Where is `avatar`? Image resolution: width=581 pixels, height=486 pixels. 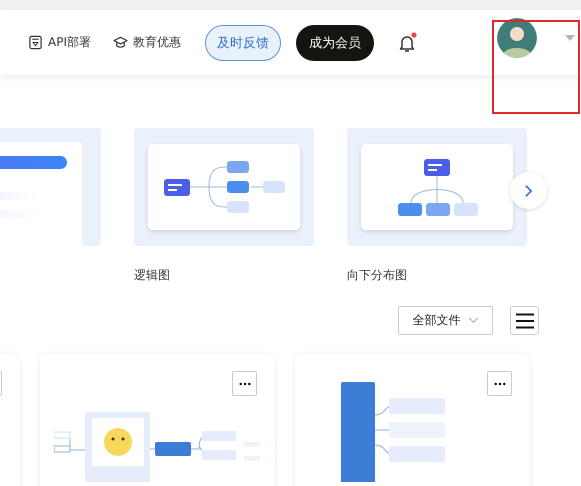
avatar is located at coordinates (517, 38).